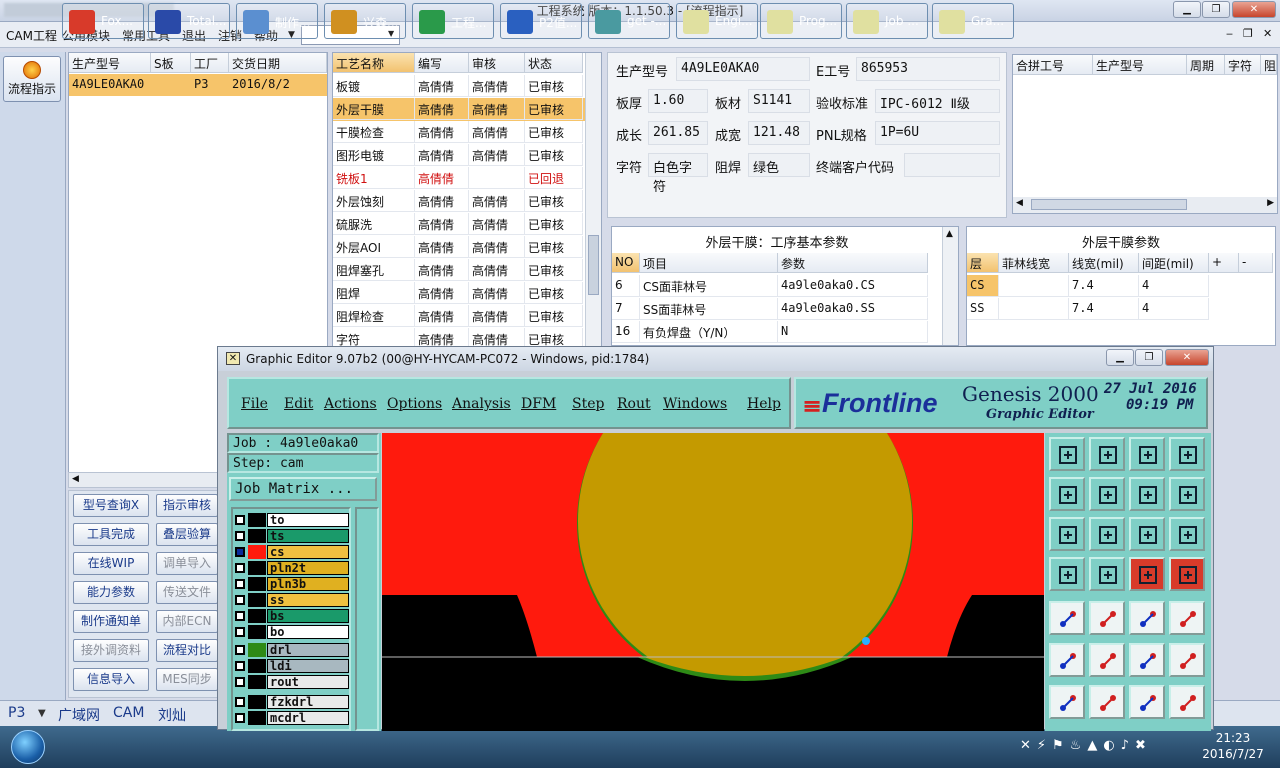 This screenshot has height=768, width=1280. Describe the element at coordinates (254, 404) in the screenshot. I see `genesis-menu-item: File` at that location.